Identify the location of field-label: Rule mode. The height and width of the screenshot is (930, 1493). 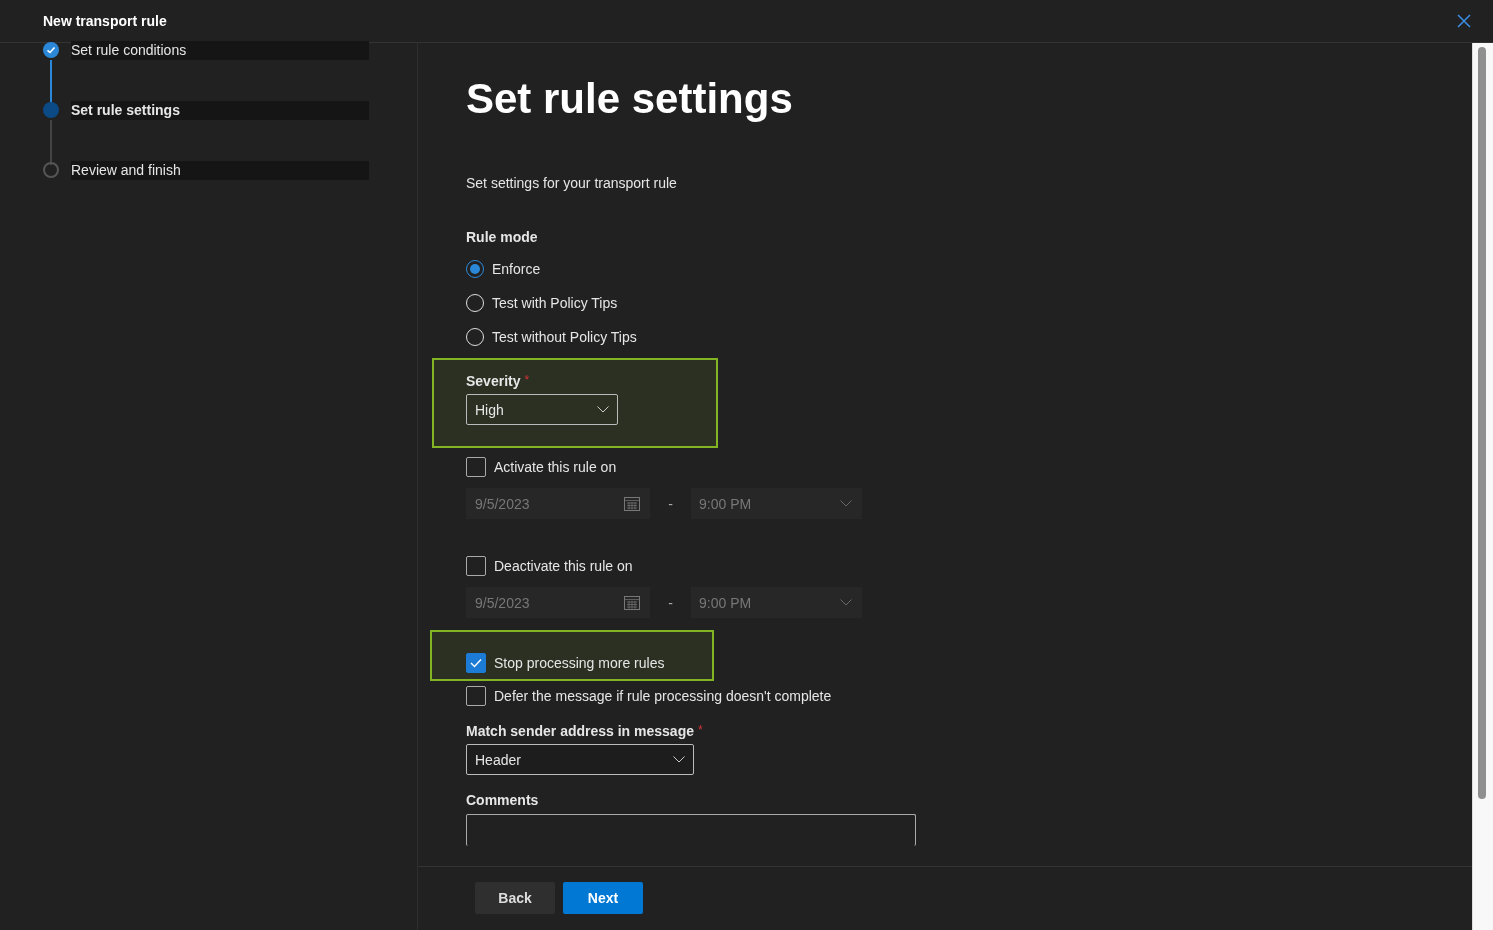
(502, 237).